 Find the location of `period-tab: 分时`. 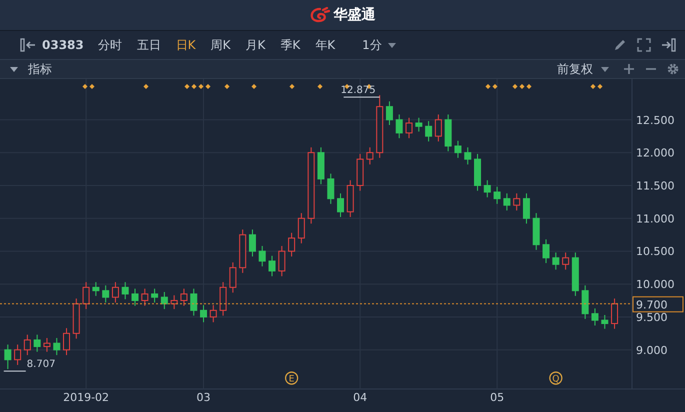

period-tab: 分时 is located at coordinates (110, 45).